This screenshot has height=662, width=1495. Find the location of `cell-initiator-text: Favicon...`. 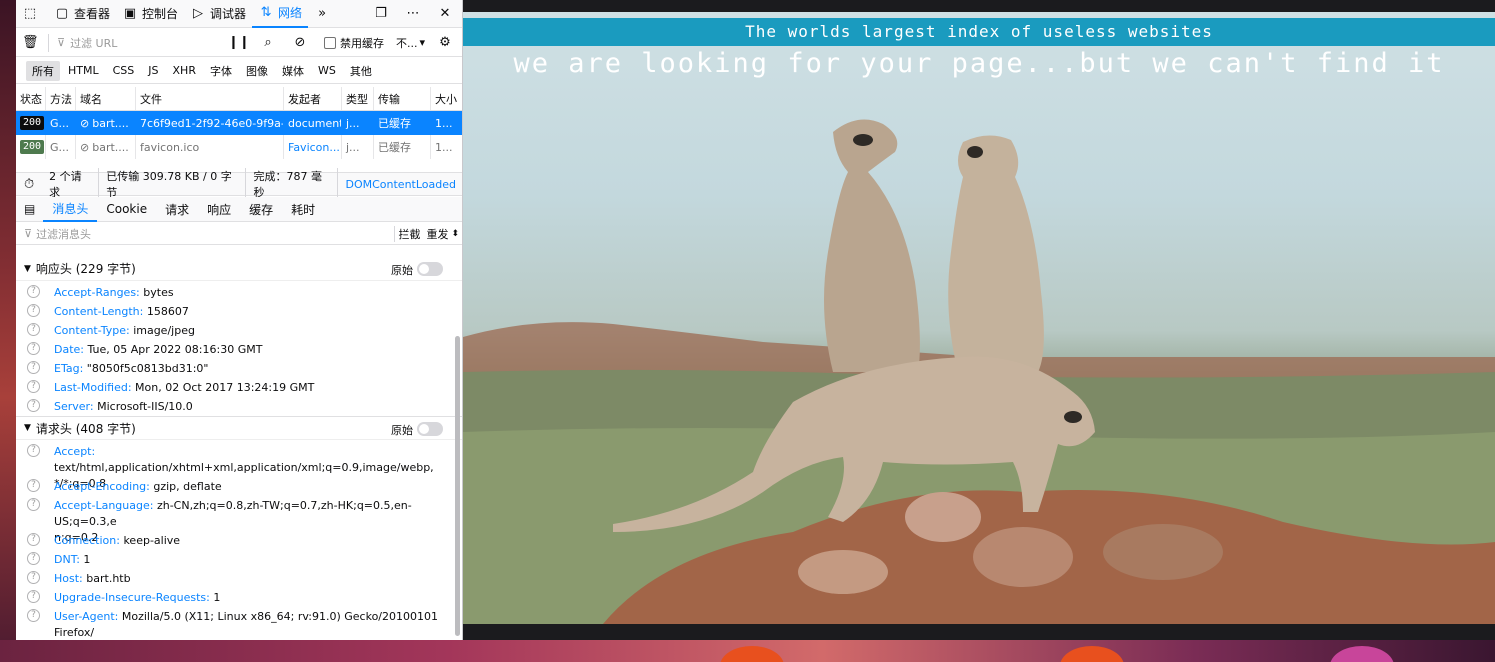

cell-initiator-text: Favicon... is located at coordinates (314, 147).